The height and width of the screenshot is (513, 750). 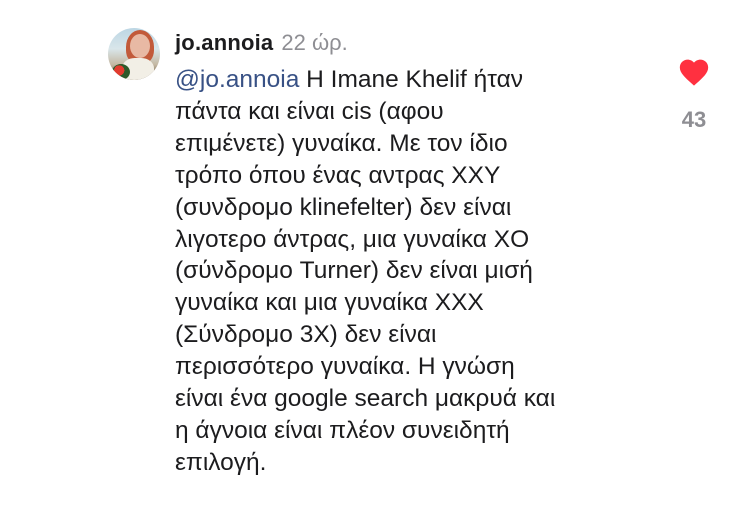 I want to click on comment-header: jo.annoia 22 ώρ., so click(x=261, y=45).